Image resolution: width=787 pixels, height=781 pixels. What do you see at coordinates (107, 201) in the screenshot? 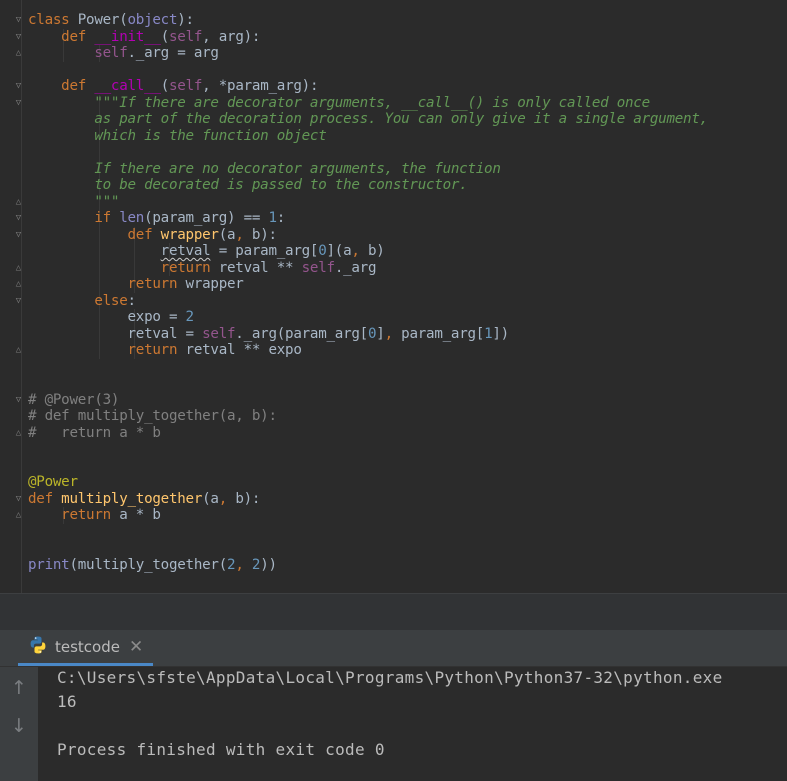
I see `code-token: """` at bounding box center [107, 201].